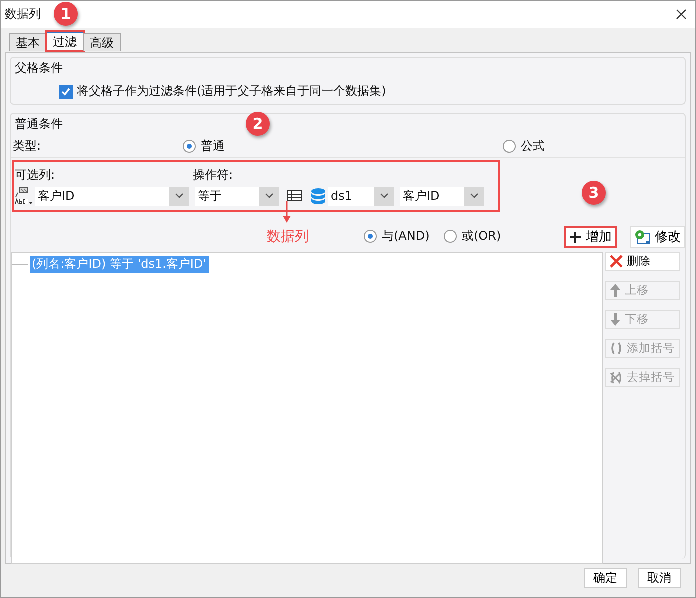 The image size is (696, 598). What do you see at coordinates (213, 175) in the screenshot?
I see `field-label: 操作符:` at bounding box center [213, 175].